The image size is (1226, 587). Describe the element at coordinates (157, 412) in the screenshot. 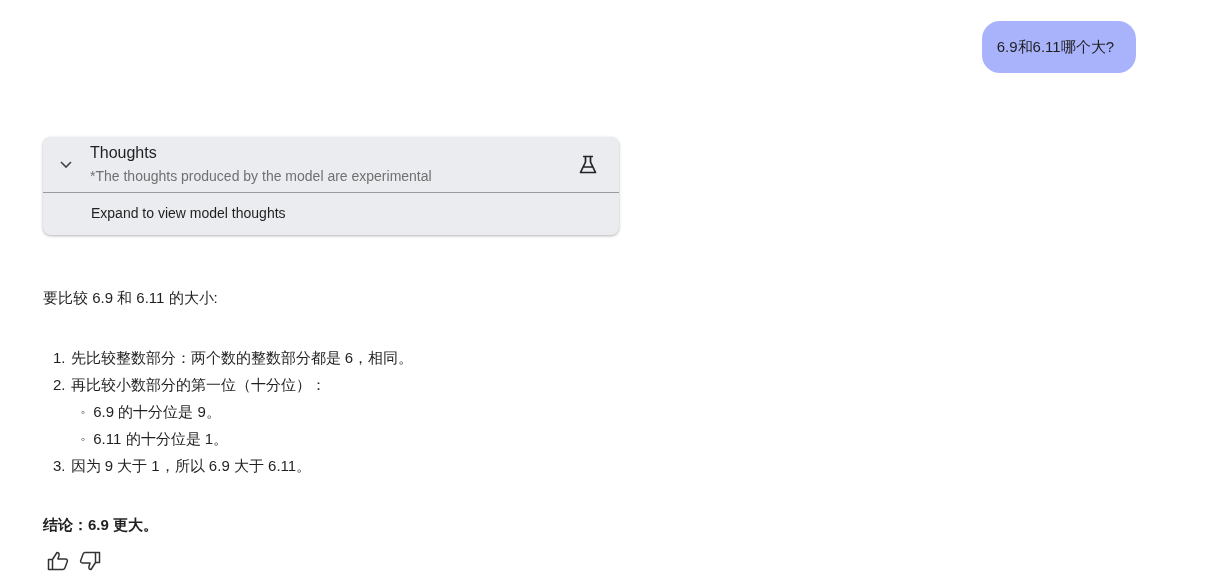

I see `list-item: 6.9 的十分位是 9。` at that location.